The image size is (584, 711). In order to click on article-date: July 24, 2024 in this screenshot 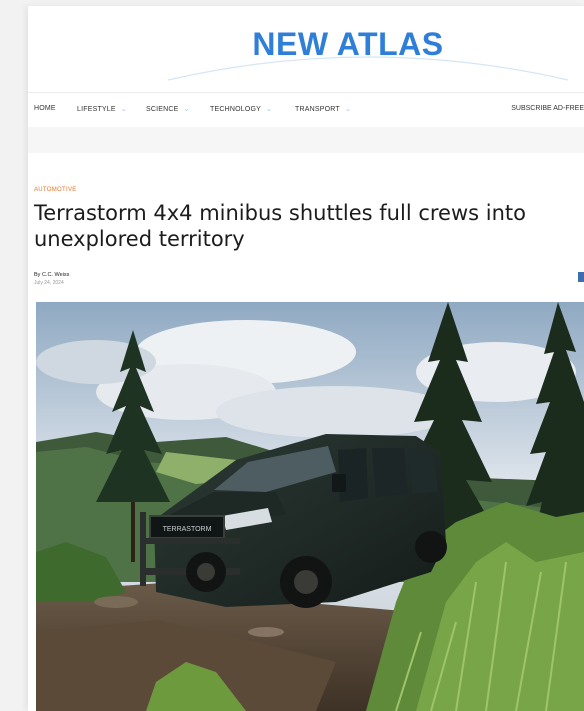, I will do `click(49, 283)`.